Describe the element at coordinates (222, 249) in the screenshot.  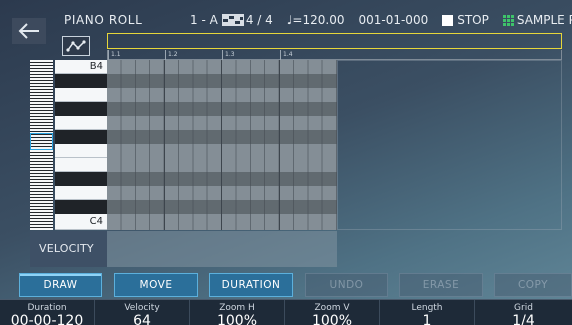
I see `velocity-lane` at that location.